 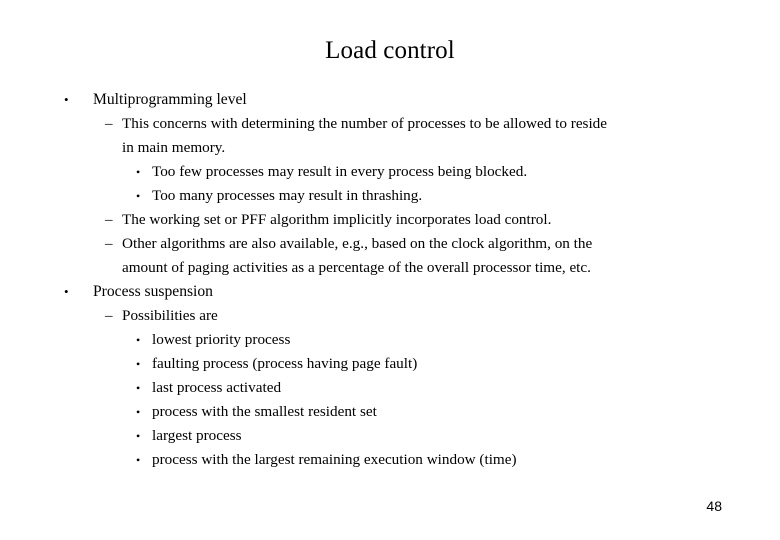 I want to click on bullet-text: process with the smallest resident set, so click(x=264, y=411).